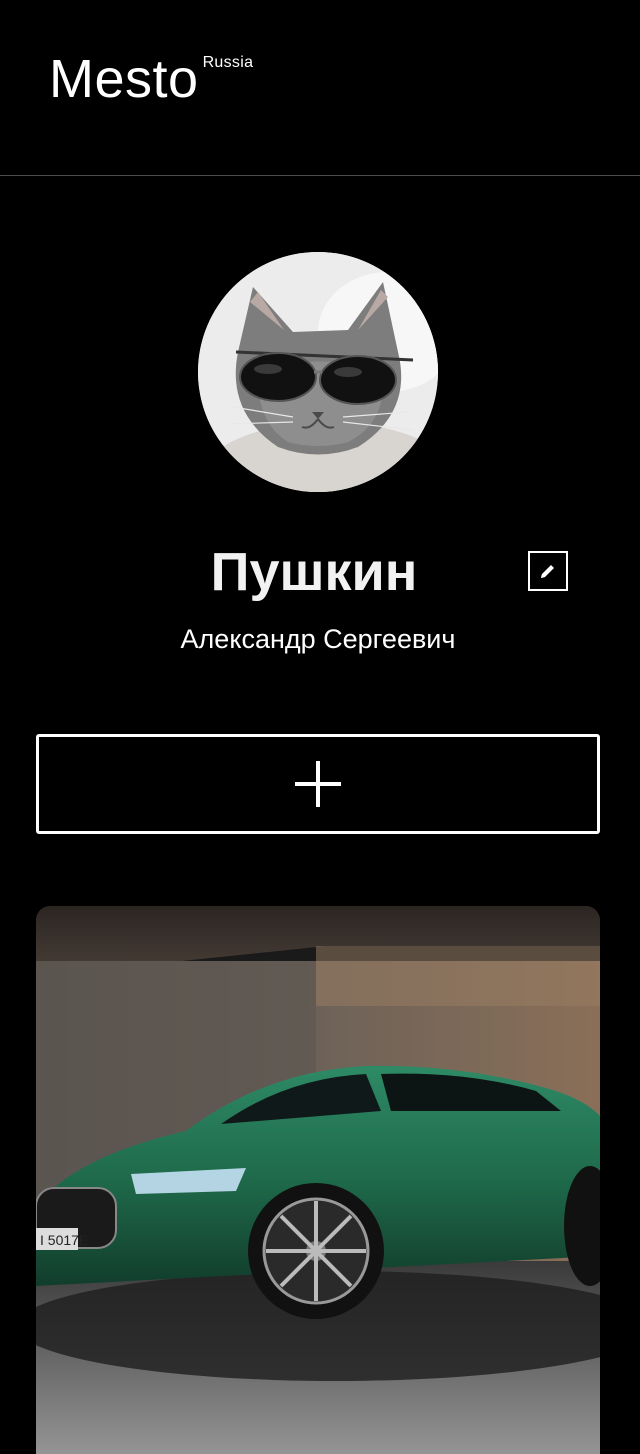  Describe the element at coordinates (228, 62) in the screenshot. I see `logo-superscript: Russia` at that location.